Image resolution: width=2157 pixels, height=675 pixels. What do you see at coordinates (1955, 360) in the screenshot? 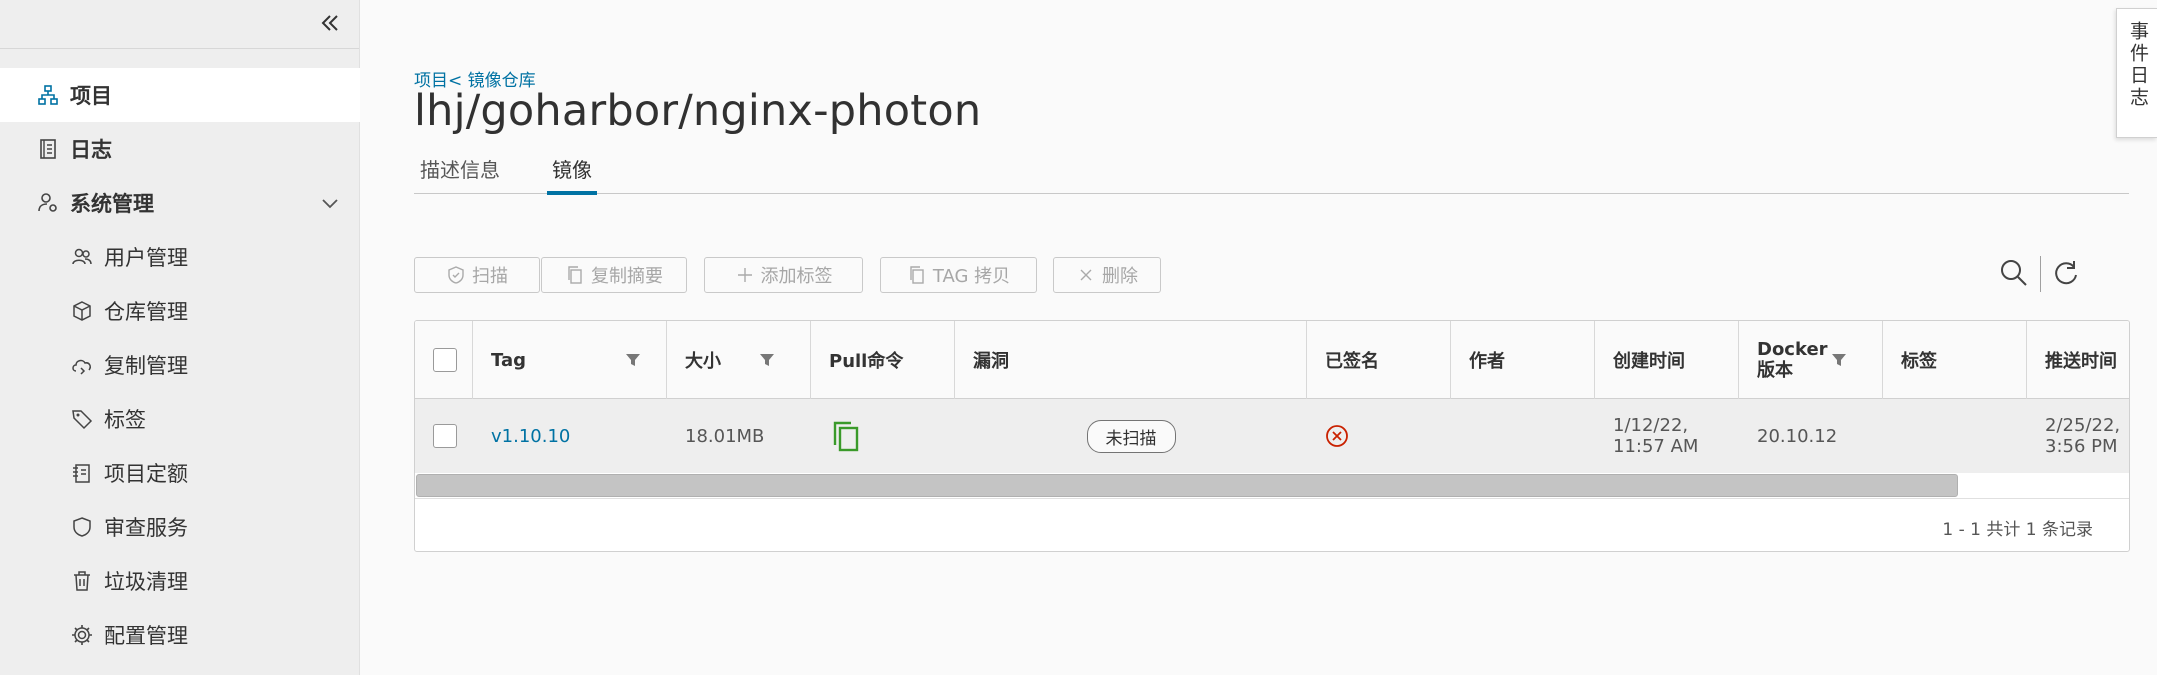
I see `header-labels: 标签` at bounding box center [1955, 360].